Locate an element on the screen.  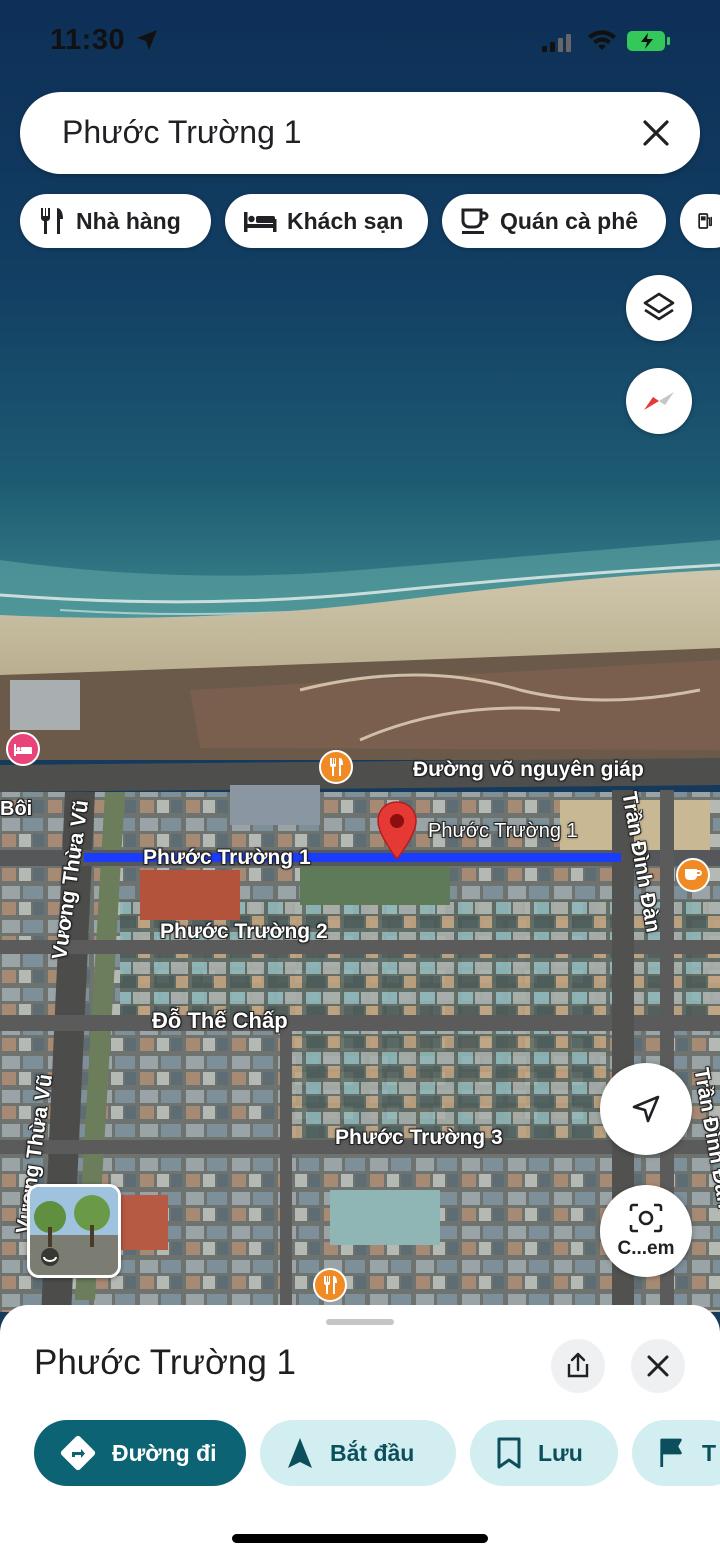
compass-button is located at coordinates (659, 401).